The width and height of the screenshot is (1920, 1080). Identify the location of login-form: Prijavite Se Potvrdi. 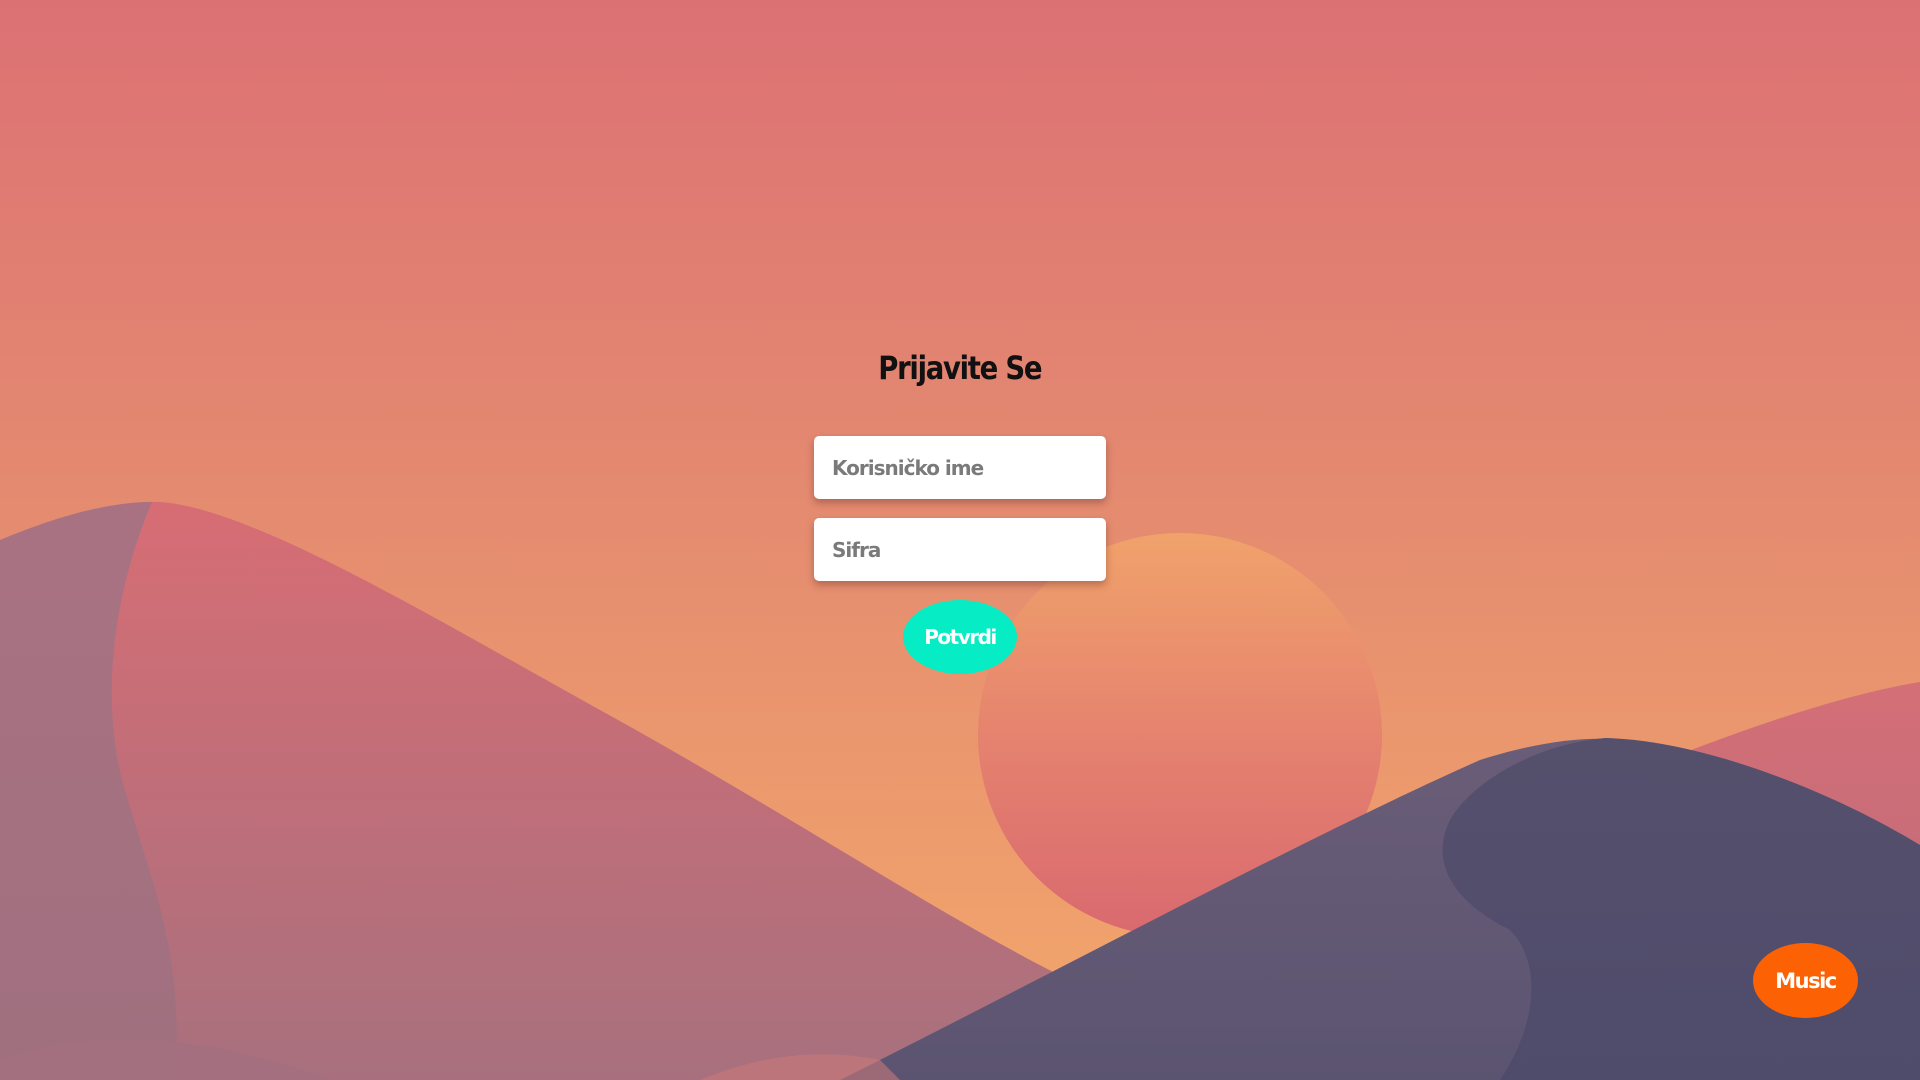
(960, 507).